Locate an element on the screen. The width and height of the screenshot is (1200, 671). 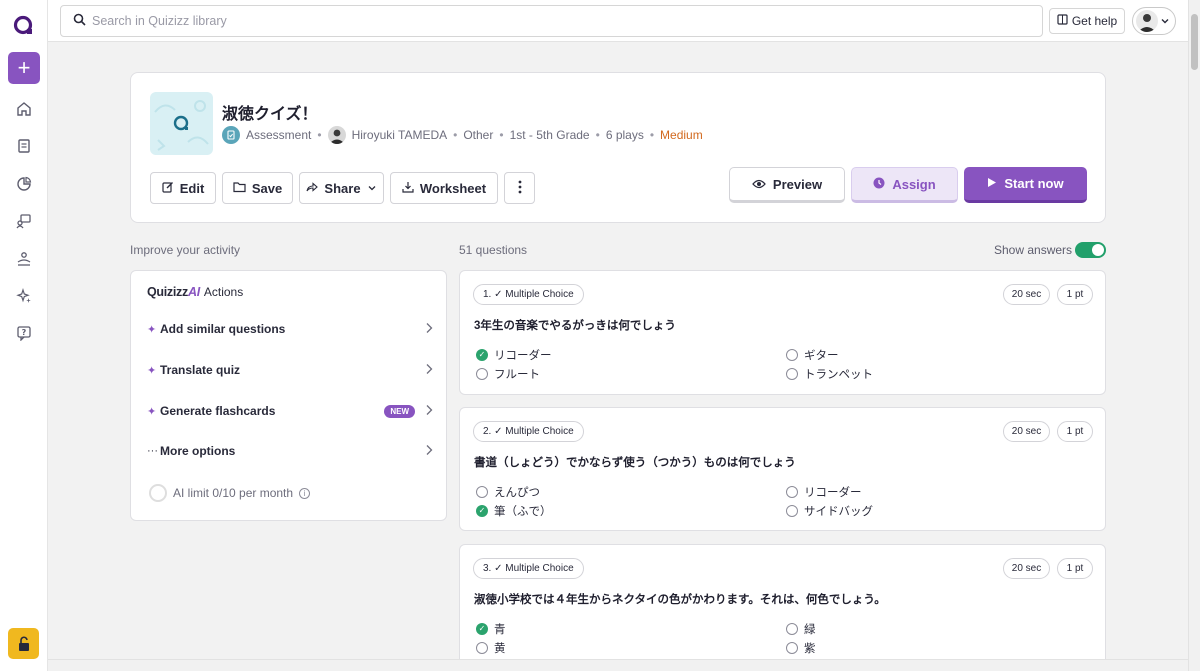
scrollbar-thumb is located at coordinates (1194, 42).